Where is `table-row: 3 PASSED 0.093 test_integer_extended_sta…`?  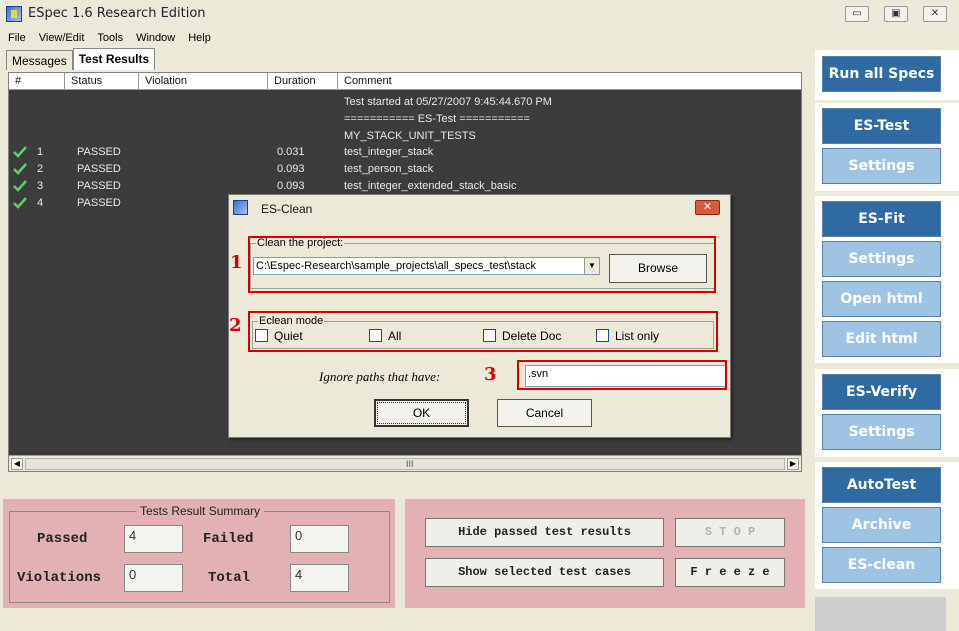 table-row: 3 PASSED 0.093 test_integer_extended_sta… is located at coordinates (405, 186).